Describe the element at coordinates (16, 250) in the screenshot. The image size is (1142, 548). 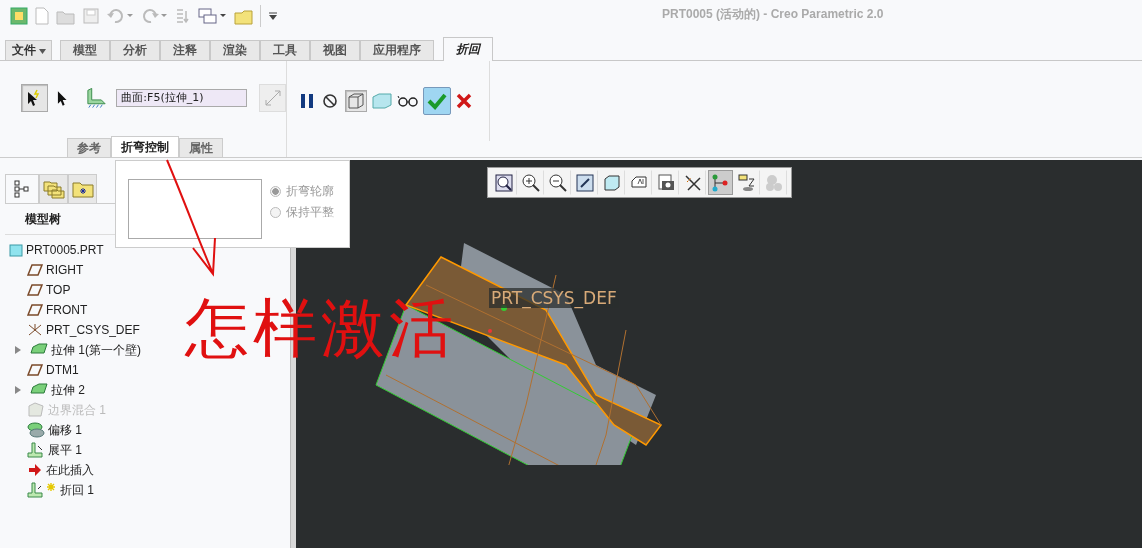
I see `part-cube-icon` at that location.